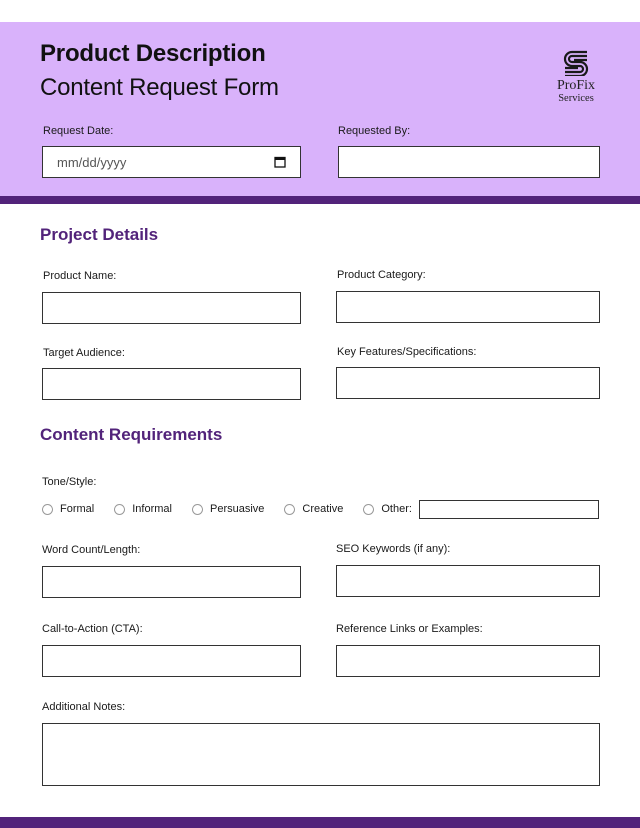 The height and width of the screenshot is (828, 640). Describe the element at coordinates (131, 434) in the screenshot. I see `content-requirements-heading: Content Requirements` at that location.